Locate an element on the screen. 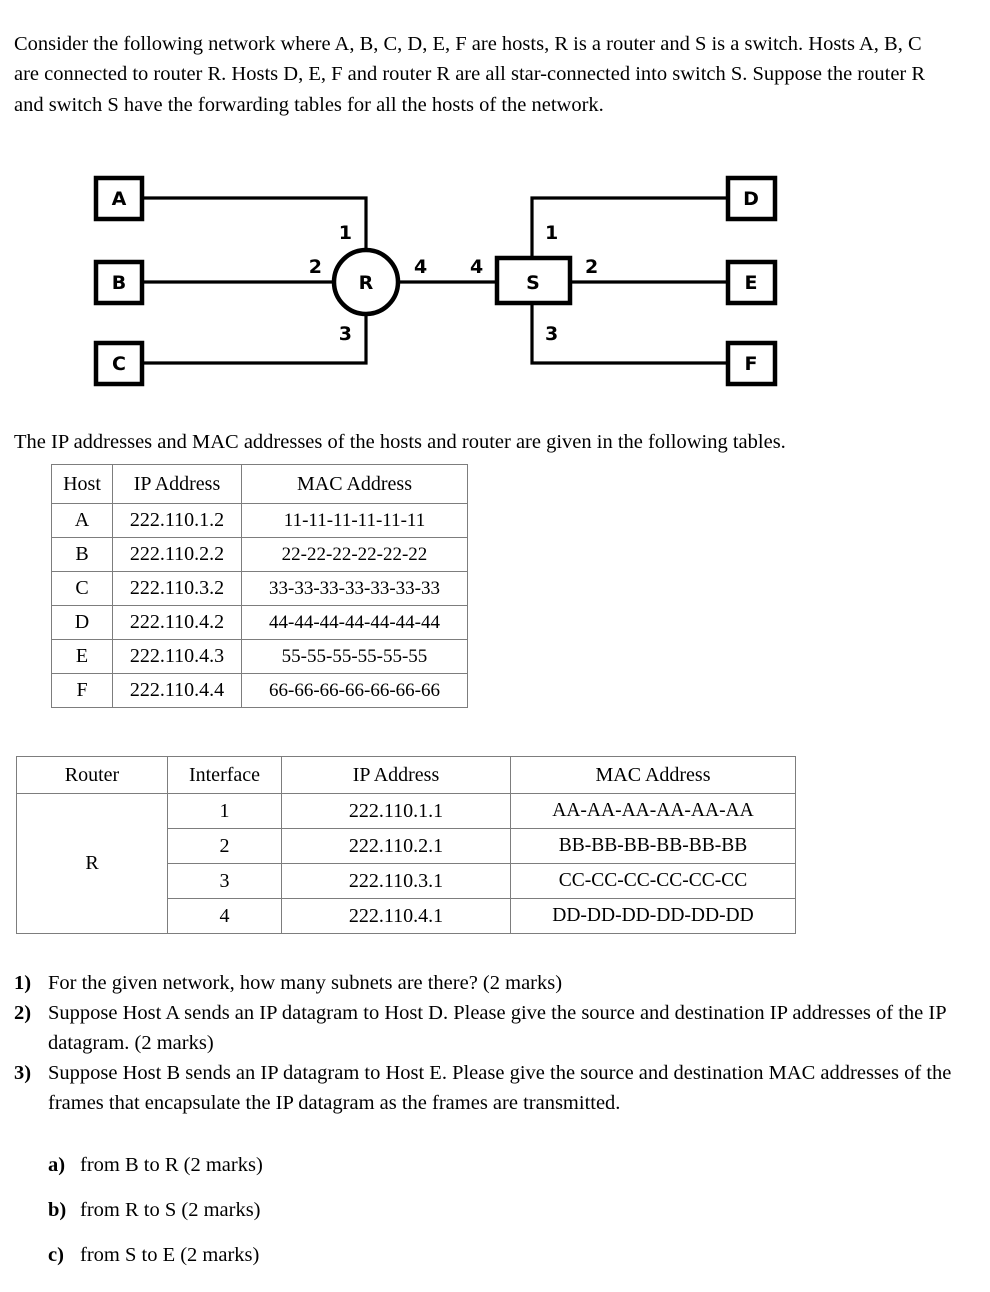 The width and height of the screenshot is (990, 1292). cell-mac: 44-44-44-44-44-44-44 is located at coordinates (354, 622).